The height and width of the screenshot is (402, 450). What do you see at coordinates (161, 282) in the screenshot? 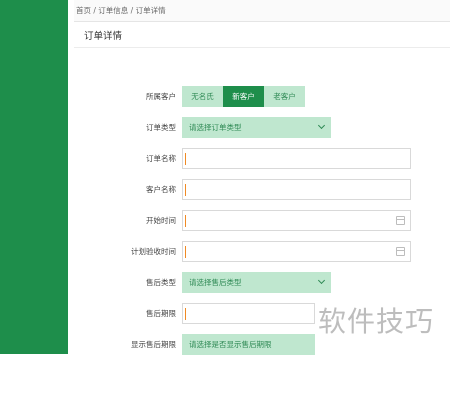
I see `after-sales-type-label: 售后类型` at bounding box center [161, 282].